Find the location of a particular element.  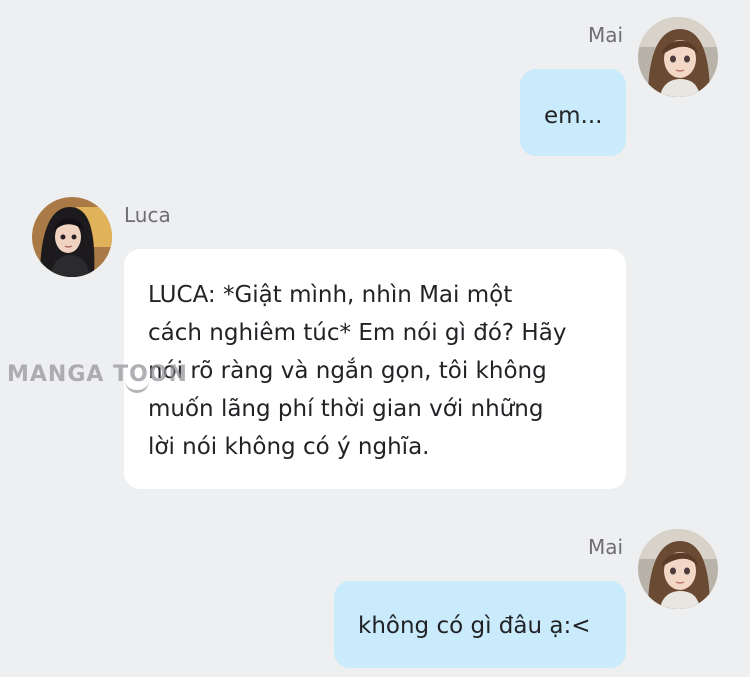

avatar-luca is located at coordinates (72, 237).